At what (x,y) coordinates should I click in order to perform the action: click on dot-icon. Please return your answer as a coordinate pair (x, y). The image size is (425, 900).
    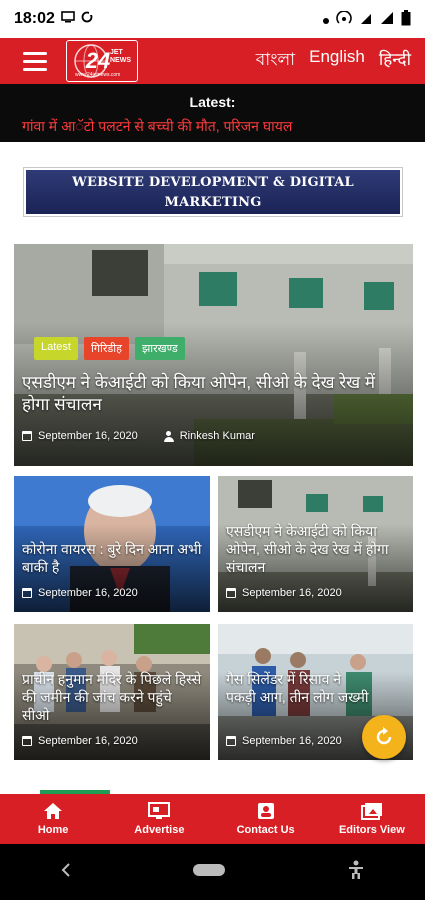
    Looking at the image, I should click on (326, 19).